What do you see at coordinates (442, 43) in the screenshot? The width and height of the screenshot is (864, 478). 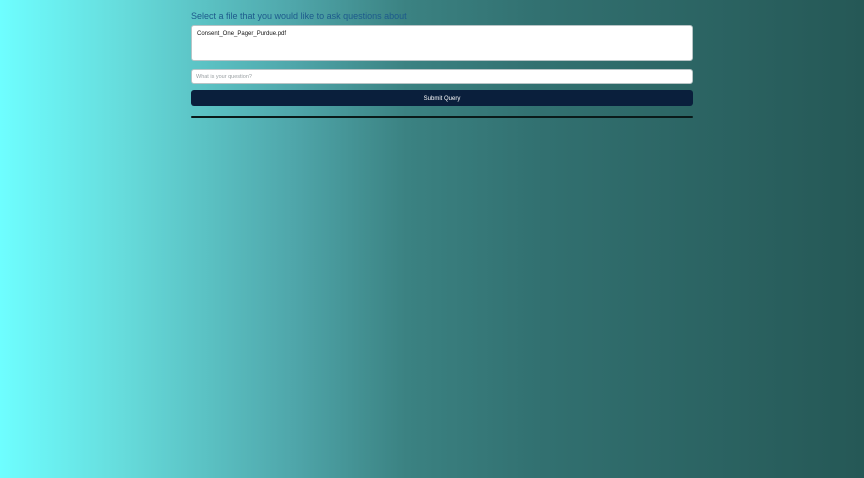 I see `file-select-list: Consent_One_Pager_Purdue.pdf` at bounding box center [442, 43].